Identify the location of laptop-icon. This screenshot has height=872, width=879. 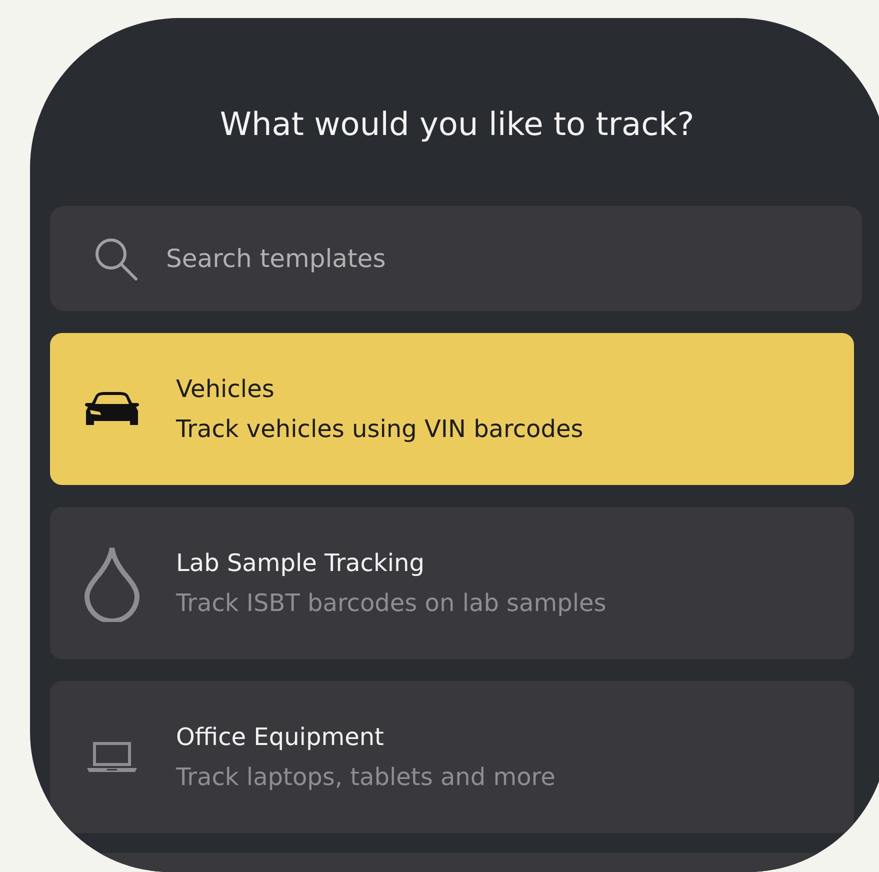
(112, 757).